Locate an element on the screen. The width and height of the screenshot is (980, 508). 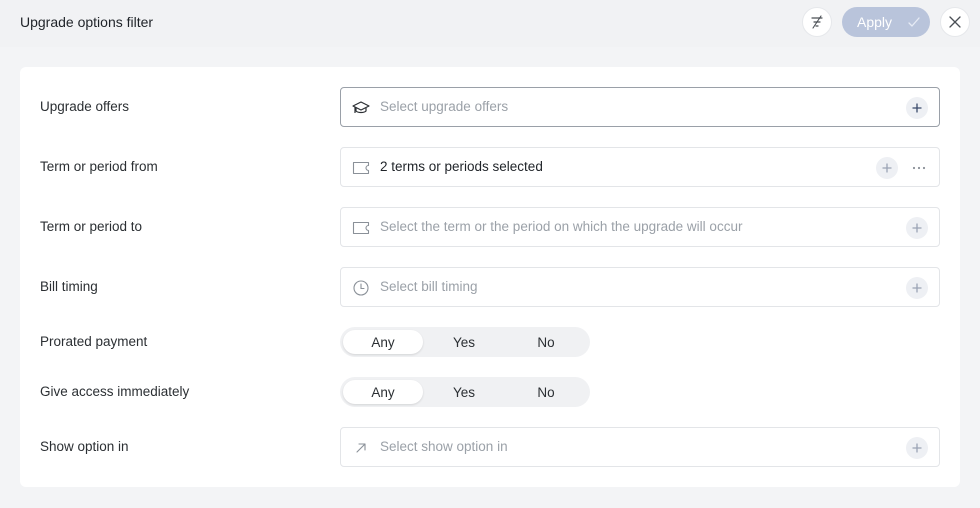
prorated-option-yes: Yes is located at coordinates (464, 342).